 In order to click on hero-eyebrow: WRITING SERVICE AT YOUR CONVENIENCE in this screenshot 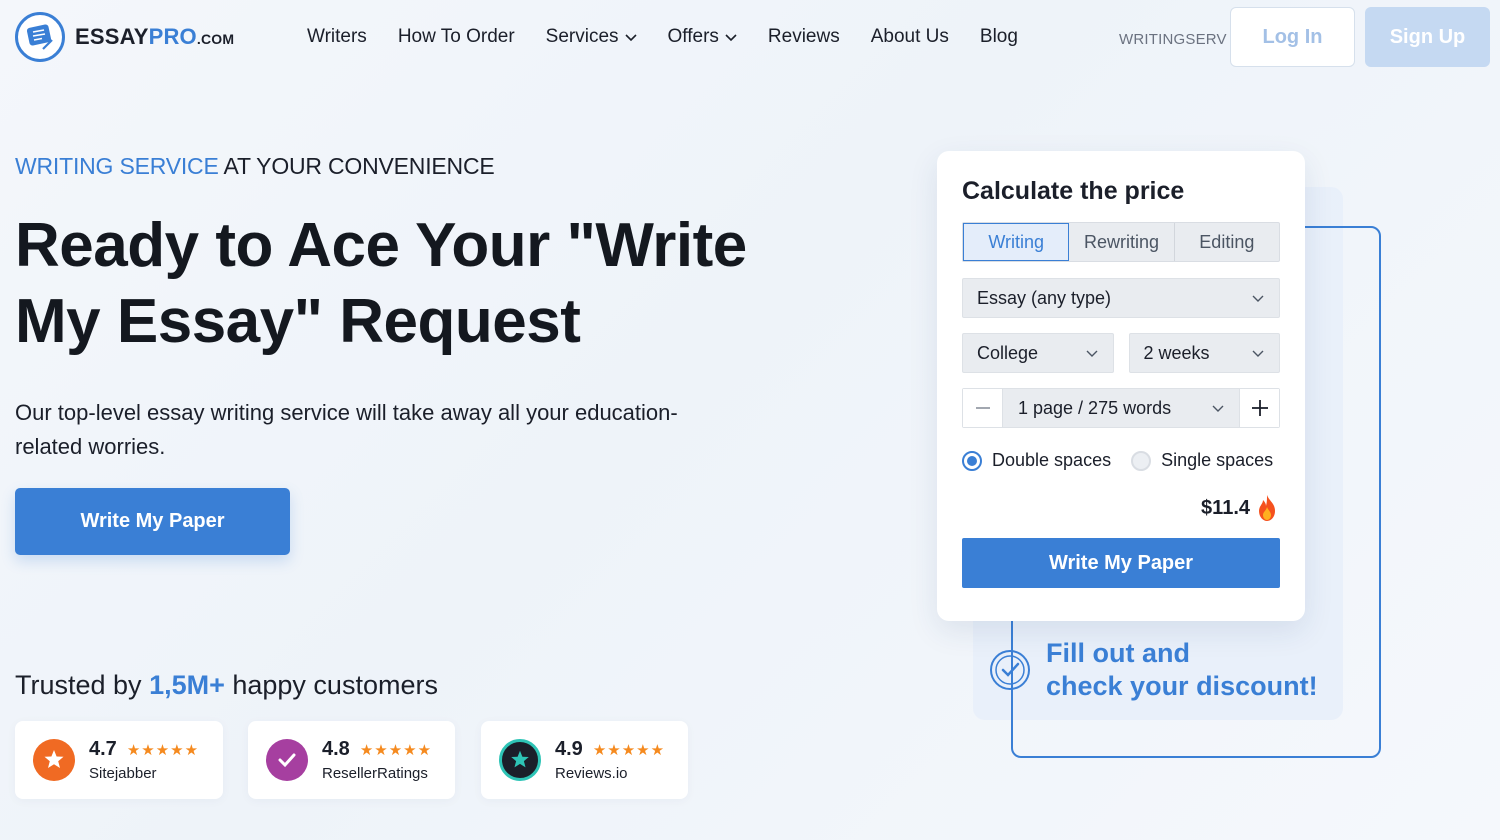, I will do `click(255, 166)`.